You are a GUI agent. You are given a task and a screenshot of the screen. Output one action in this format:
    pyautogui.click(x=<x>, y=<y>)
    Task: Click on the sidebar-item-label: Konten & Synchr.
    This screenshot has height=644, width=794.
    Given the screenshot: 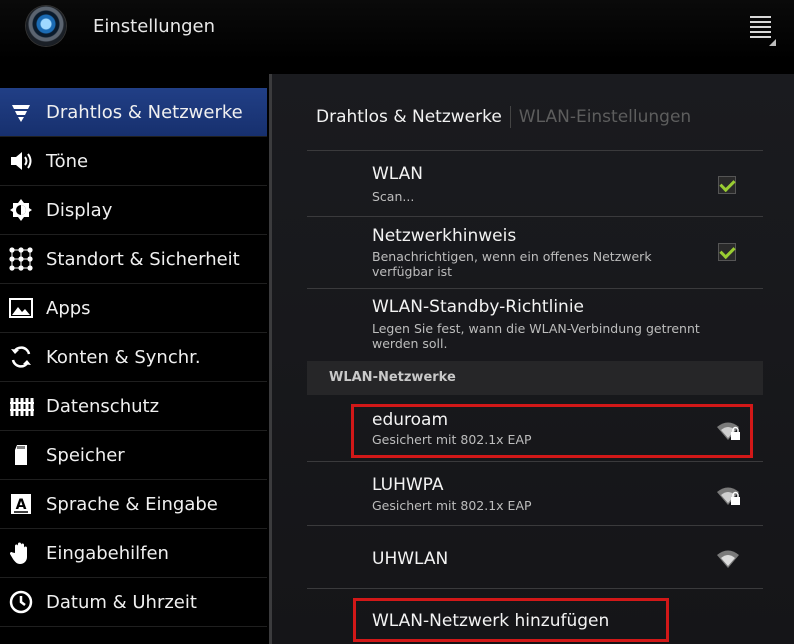 What is the action you would take?
    pyautogui.click(x=123, y=357)
    